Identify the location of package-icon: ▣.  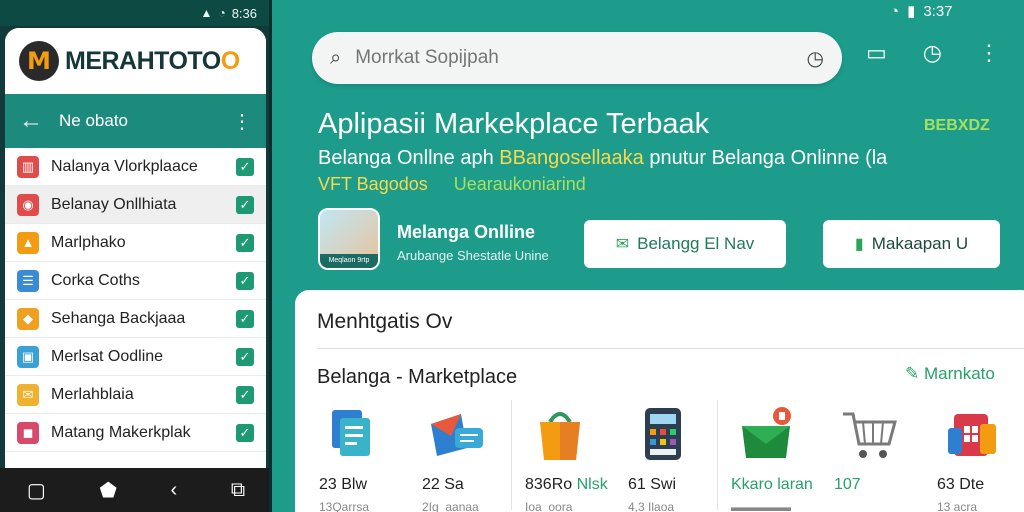
(28, 356).